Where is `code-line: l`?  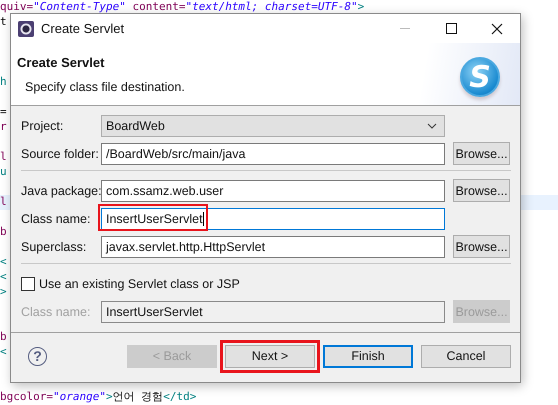 code-line: l is located at coordinates (3, 157).